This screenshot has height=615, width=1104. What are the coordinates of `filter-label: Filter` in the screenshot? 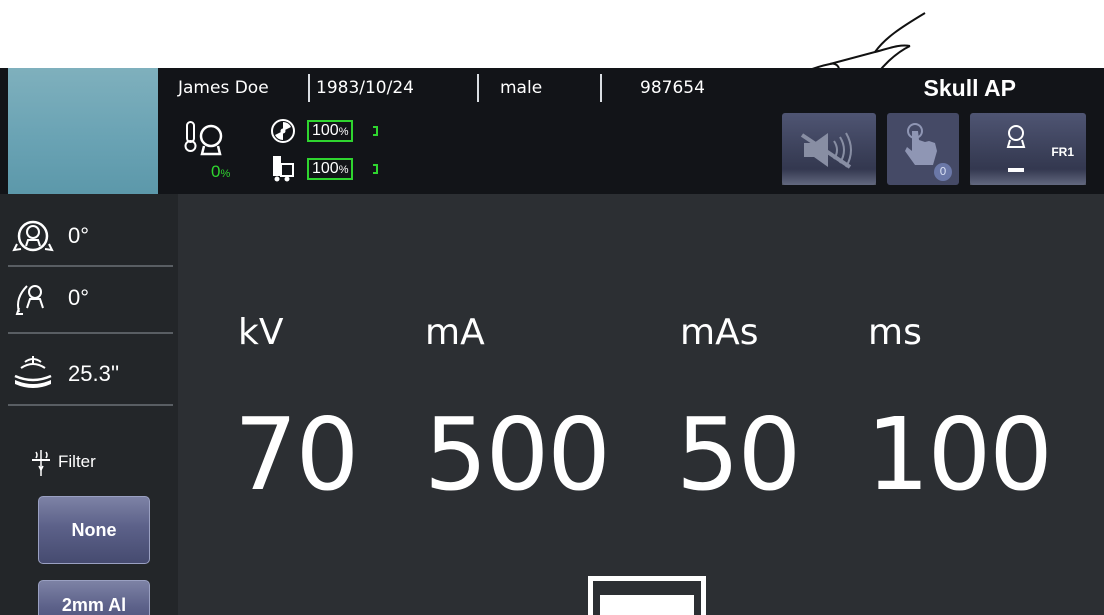 It's located at (77, 461).